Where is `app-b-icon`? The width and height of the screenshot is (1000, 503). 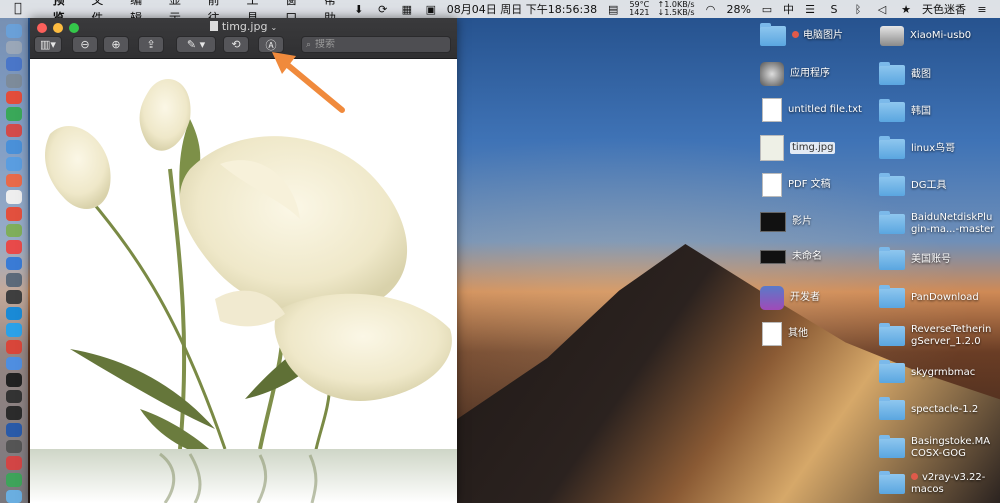
app-b-icon is located at coordinates (14, 130).